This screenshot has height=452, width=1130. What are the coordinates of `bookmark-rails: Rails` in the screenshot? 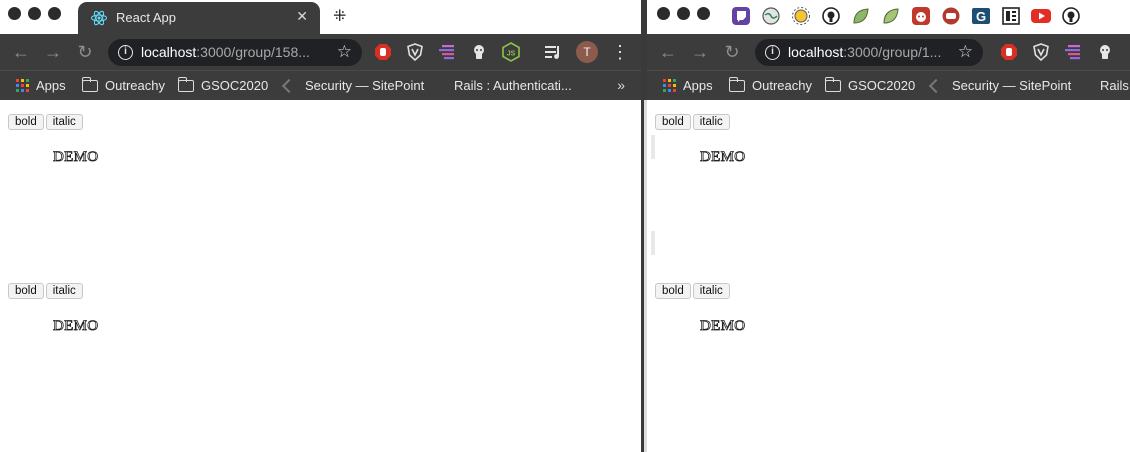 It's located at (1114, 85).